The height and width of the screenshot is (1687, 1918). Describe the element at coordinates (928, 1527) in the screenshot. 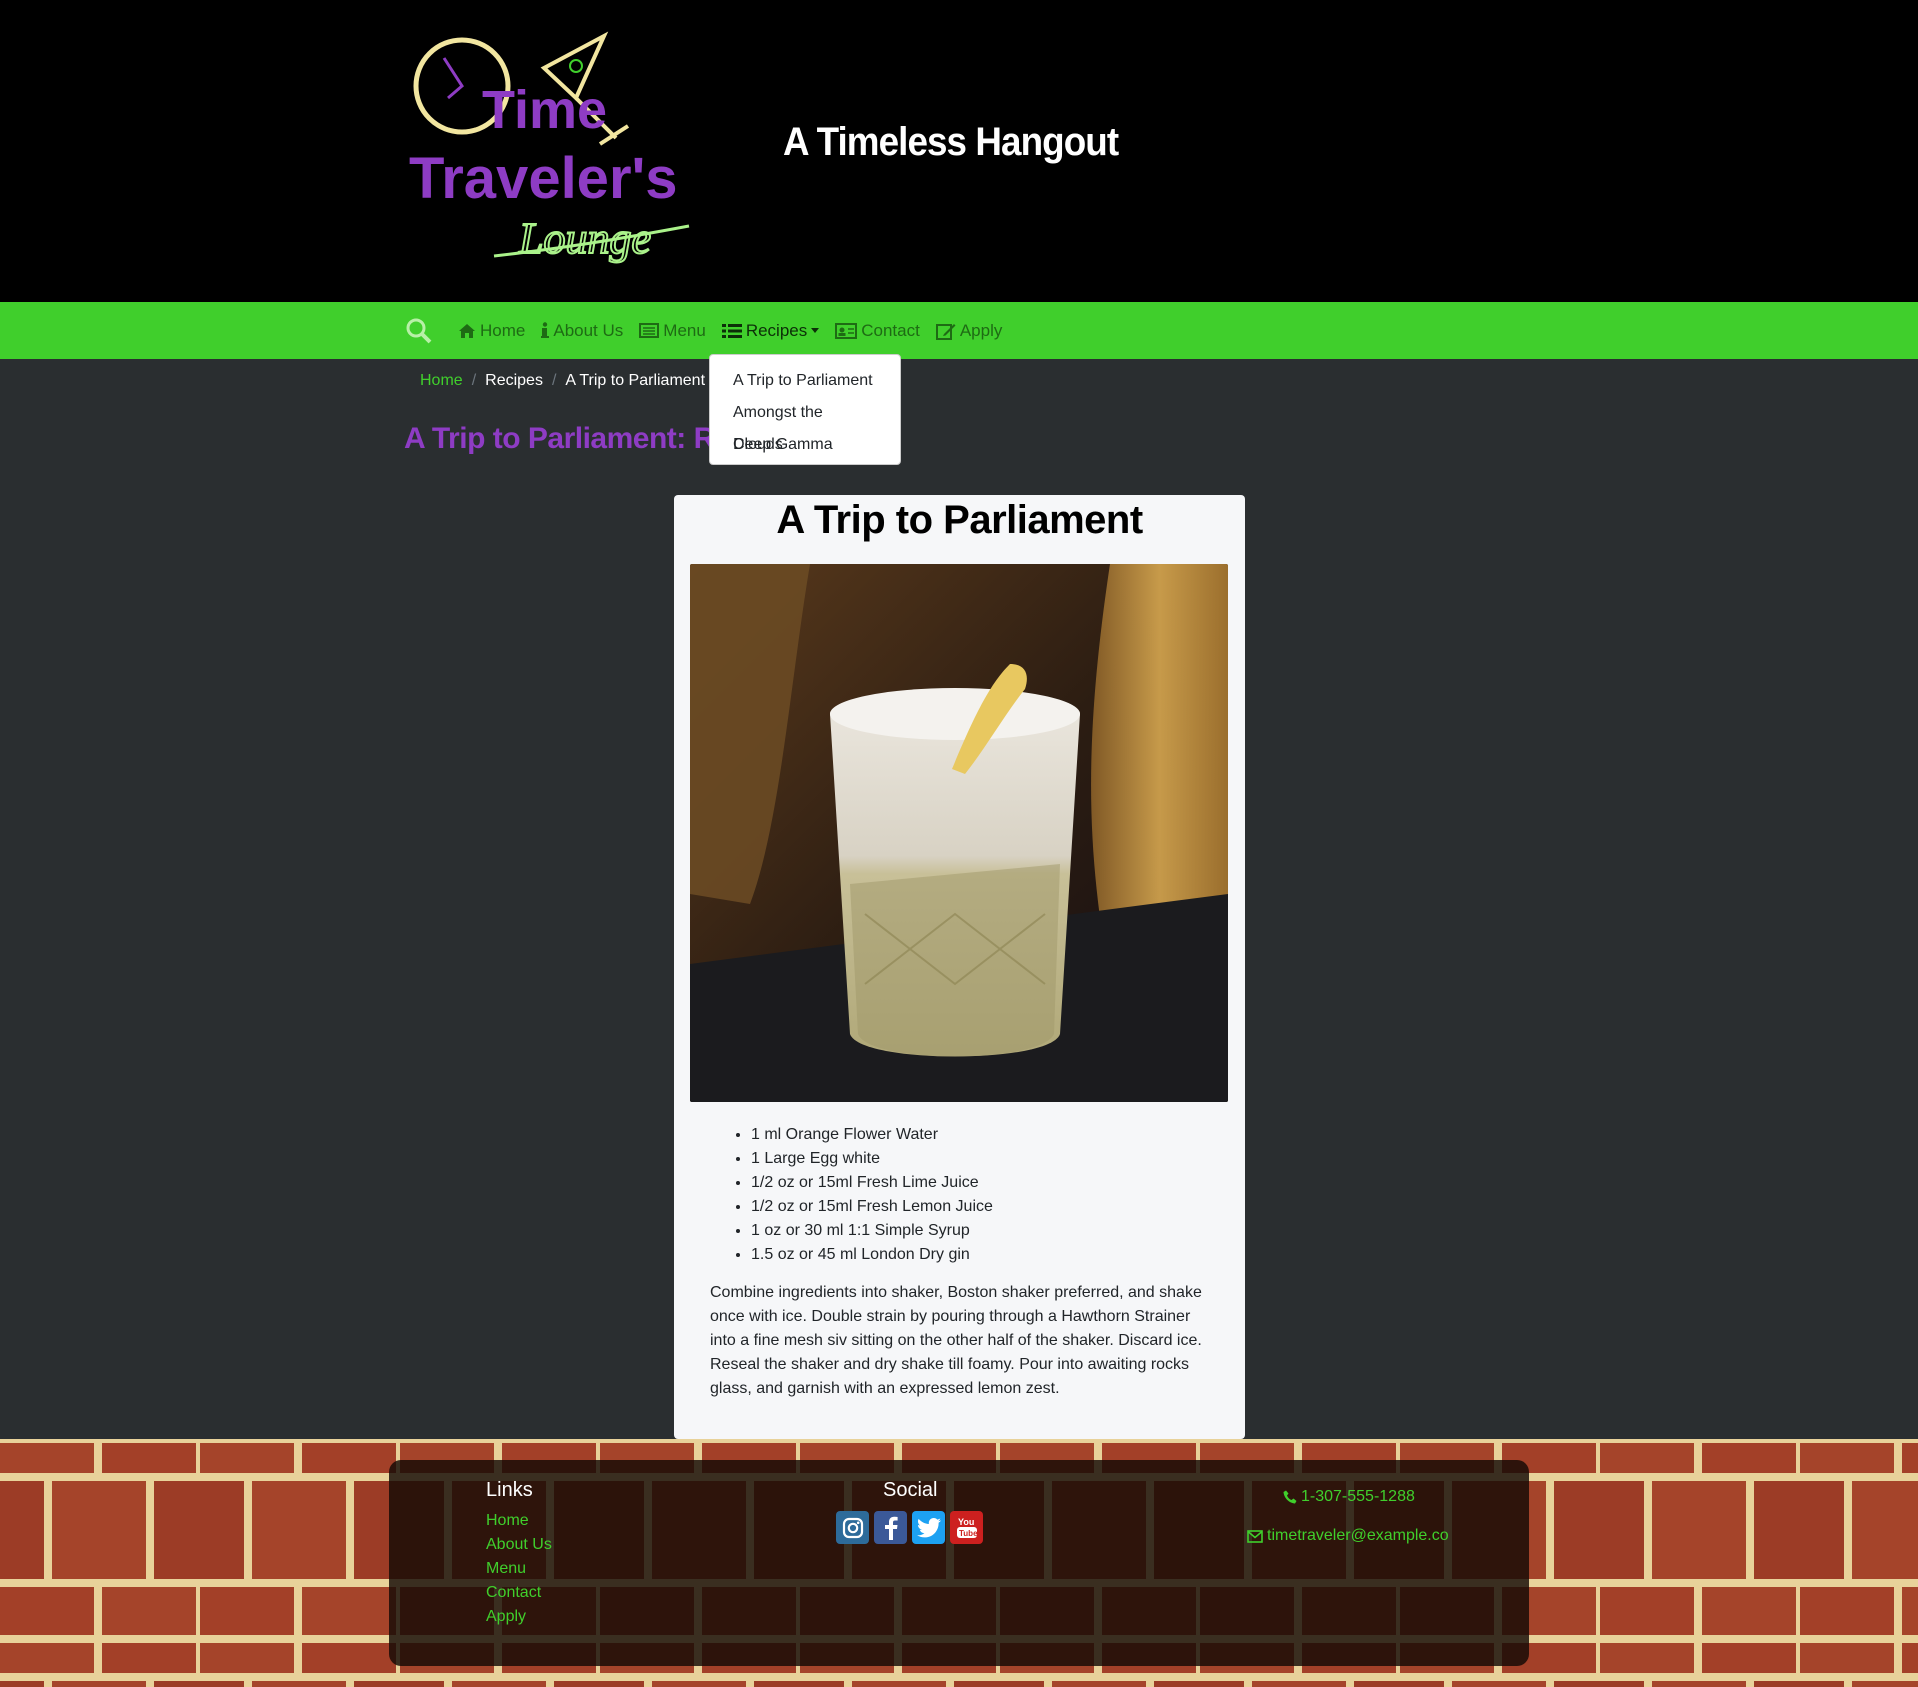

I see `twitter-icon` at that location.